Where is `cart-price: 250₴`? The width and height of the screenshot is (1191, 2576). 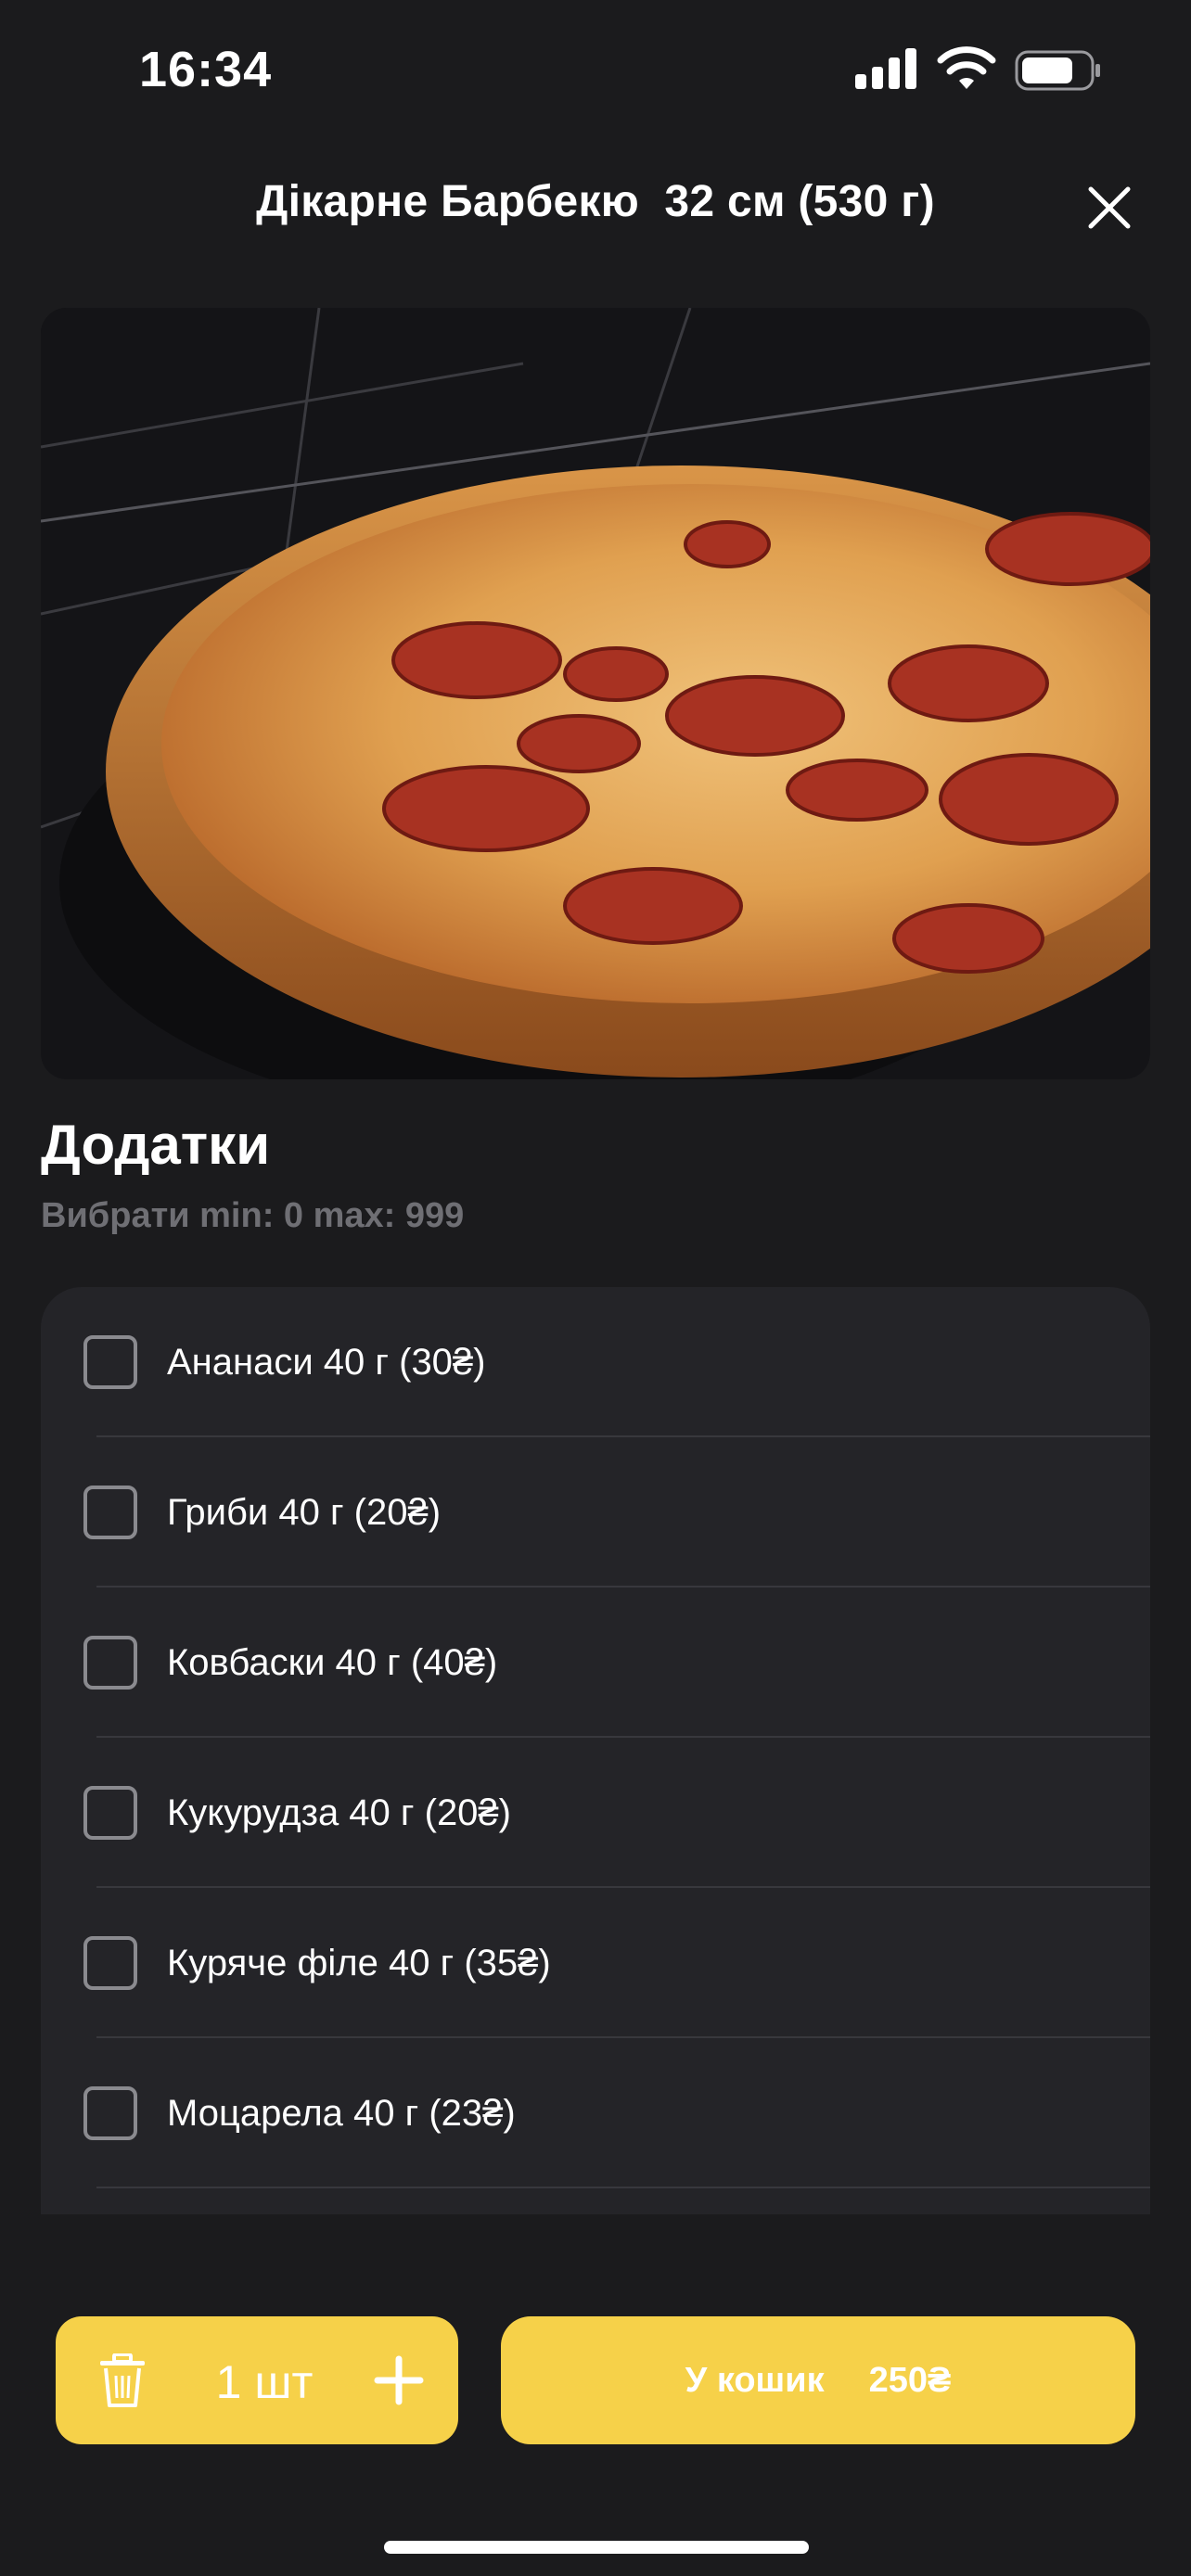
cart-price: 250₴ is located at coordinates (910, 2380).